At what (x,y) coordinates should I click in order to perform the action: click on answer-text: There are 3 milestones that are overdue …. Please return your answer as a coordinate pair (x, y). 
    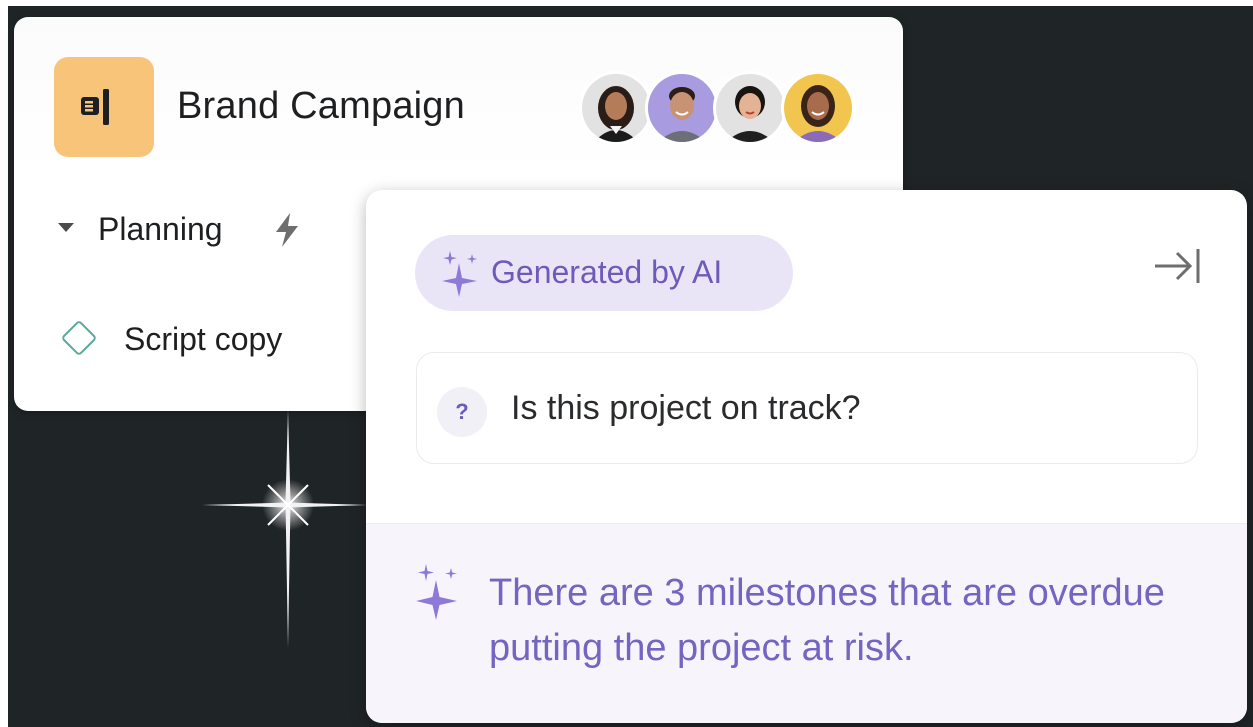
    Looking at the image, I should click on (827, 620).